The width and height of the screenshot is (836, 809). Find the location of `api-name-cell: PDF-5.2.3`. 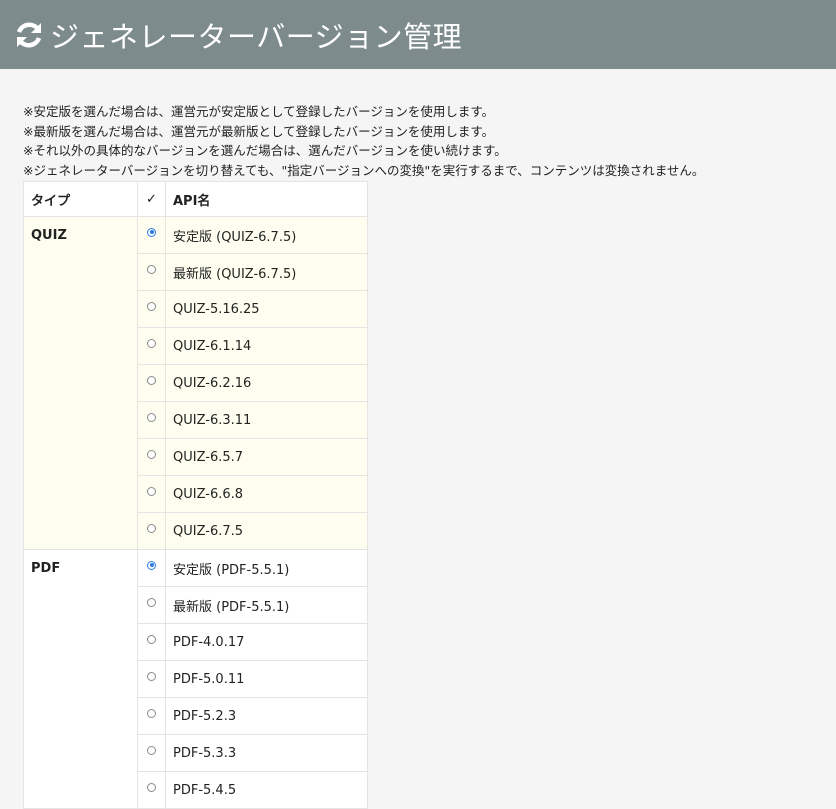

api-name-cell: PDF-5.2.3 is located at coordinates (266, 716).